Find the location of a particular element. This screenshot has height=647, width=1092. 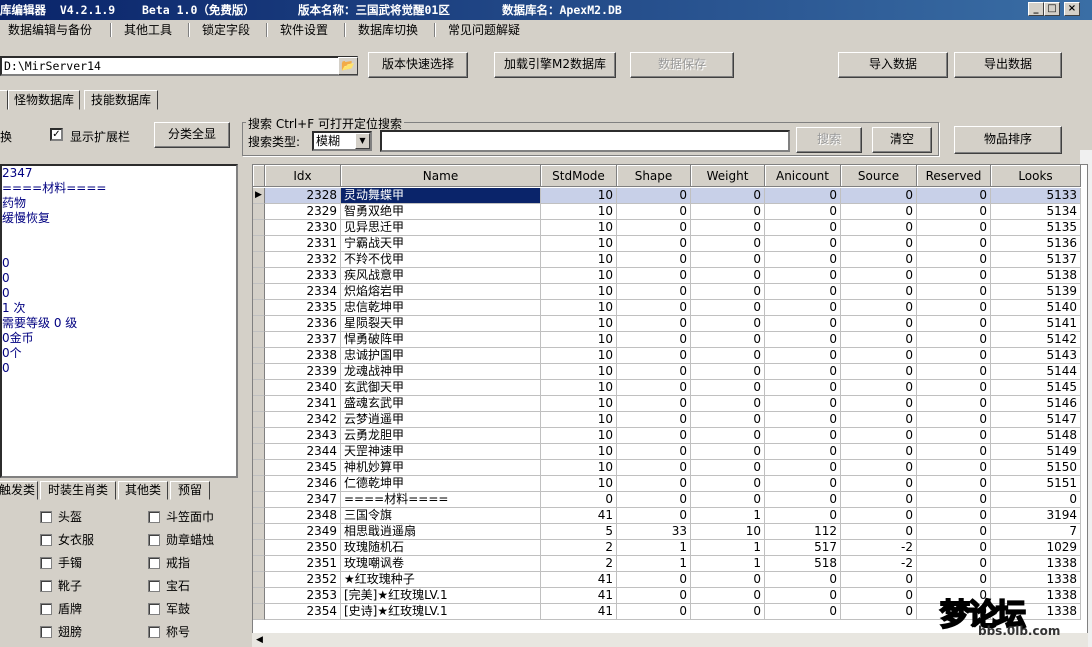

cell-col-idx: 2338 is located at coordinates (303, 356).